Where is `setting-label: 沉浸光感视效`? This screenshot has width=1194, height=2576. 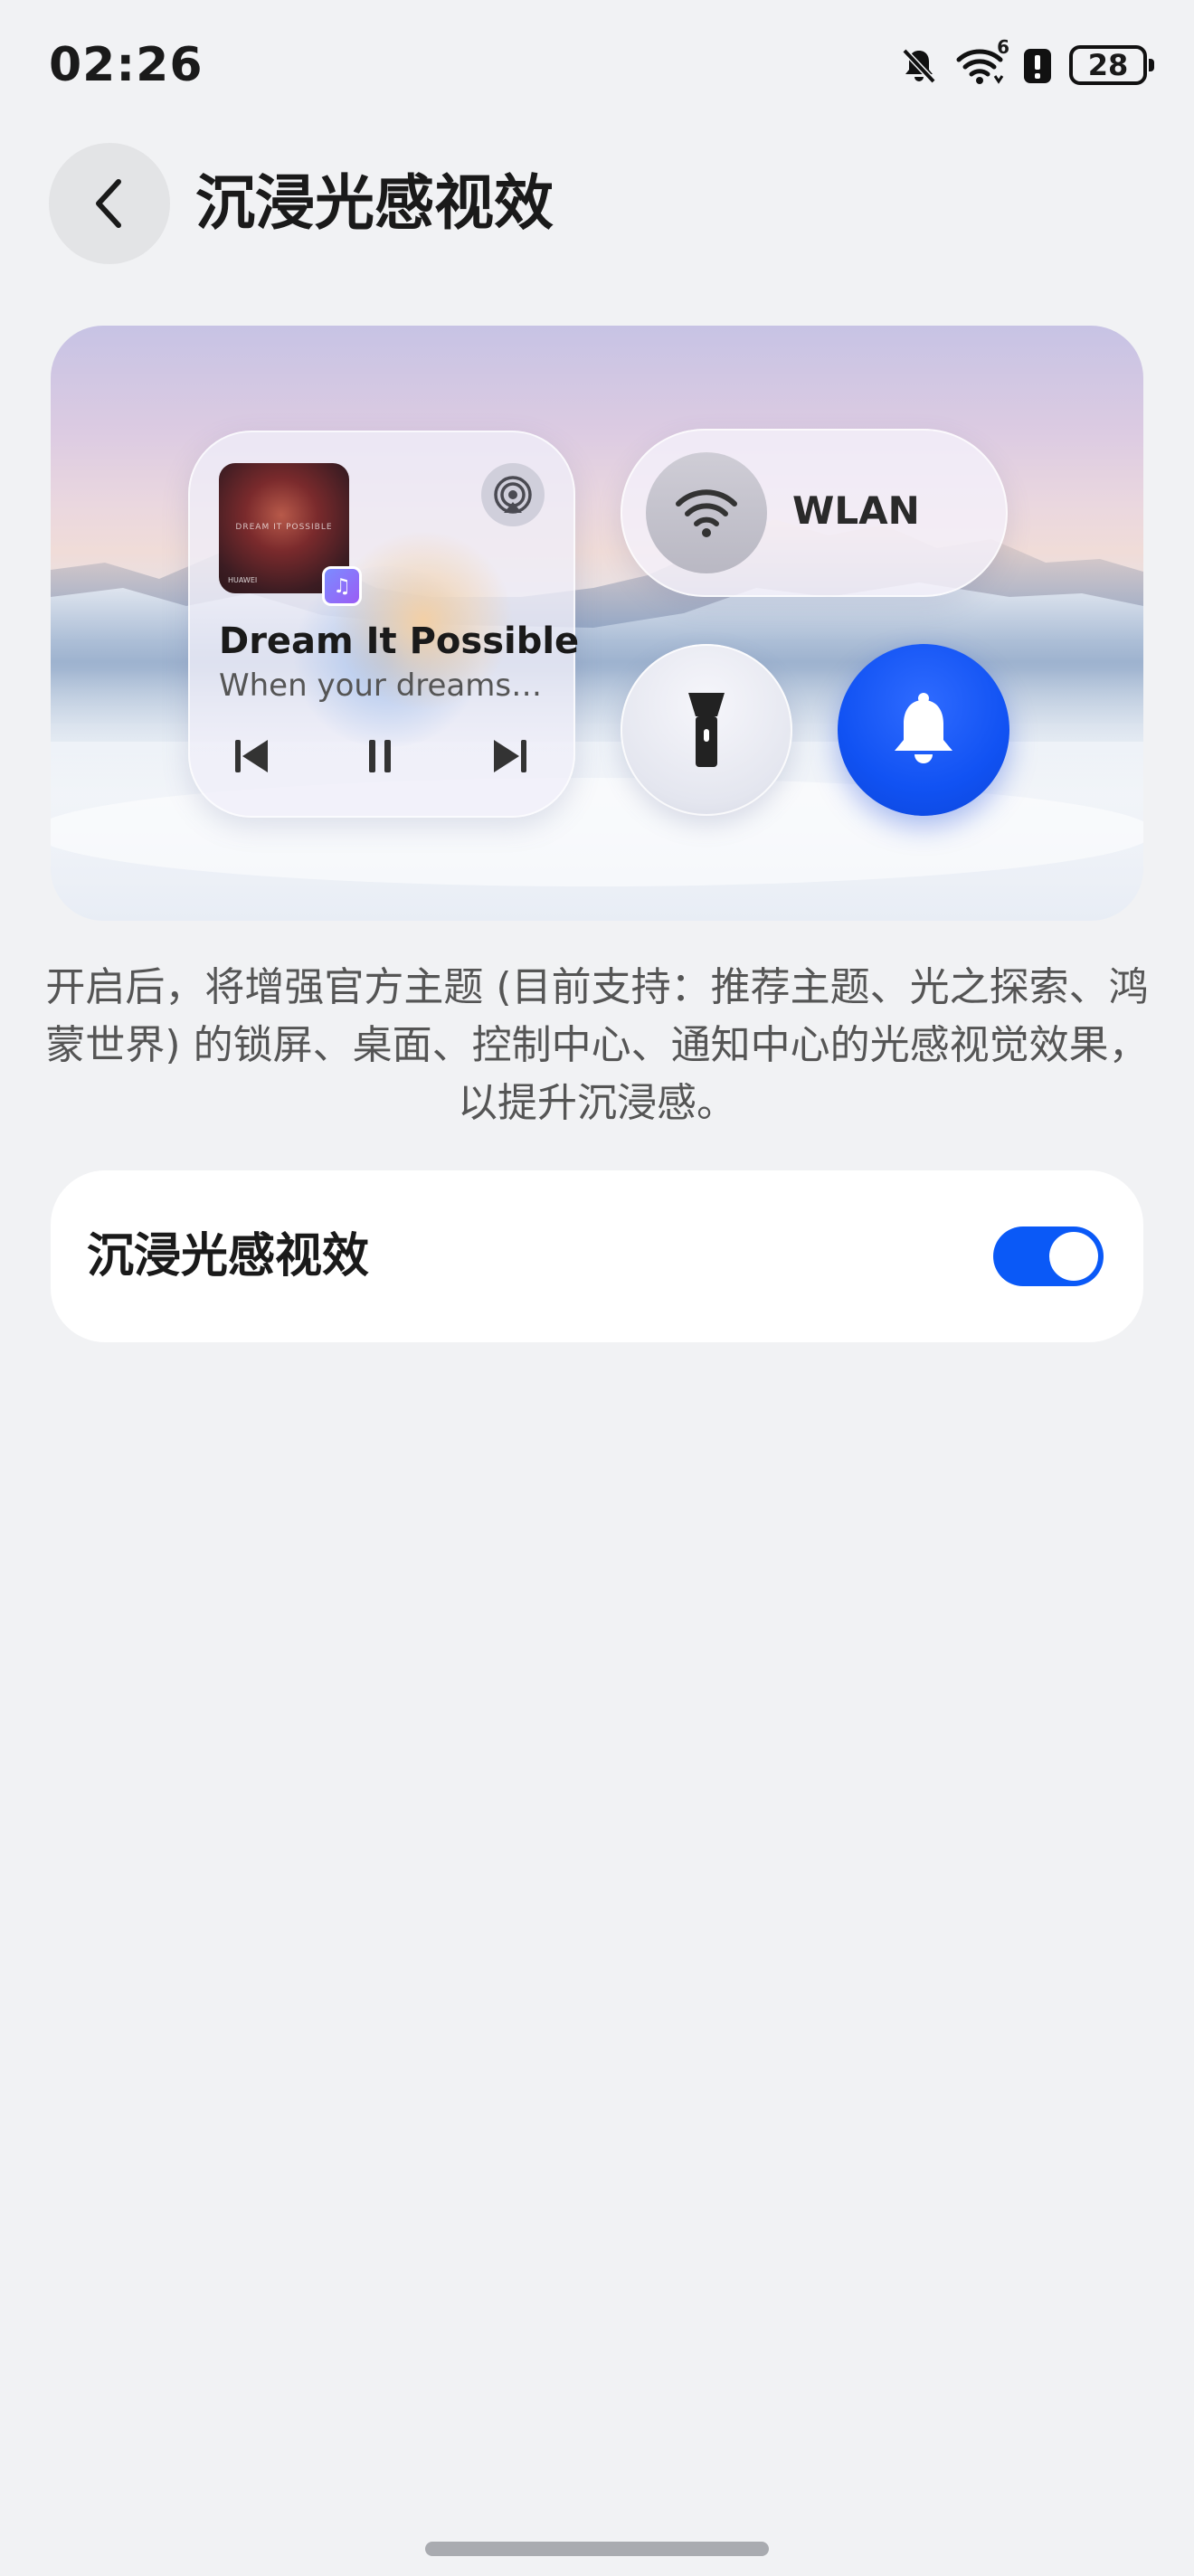
setting-label: 沉浸光感视效 is located at coordinates (228, 1256).